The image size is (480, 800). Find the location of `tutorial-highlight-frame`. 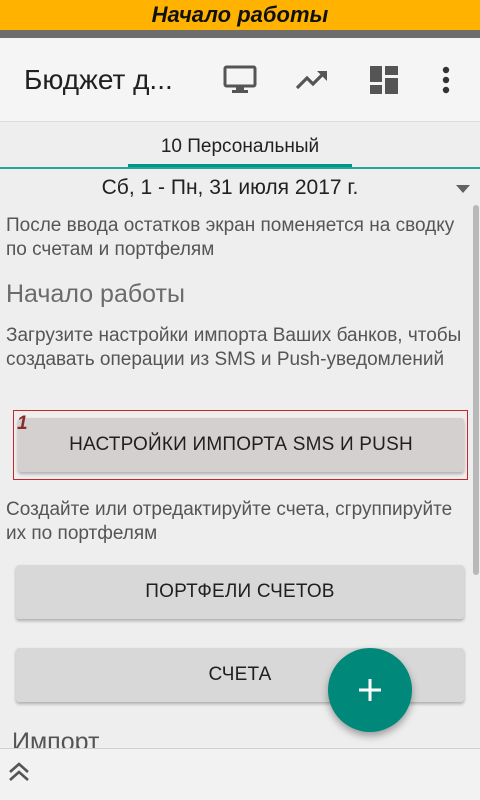

tutorial-highlight-frame is located at coordinates (240, 445).